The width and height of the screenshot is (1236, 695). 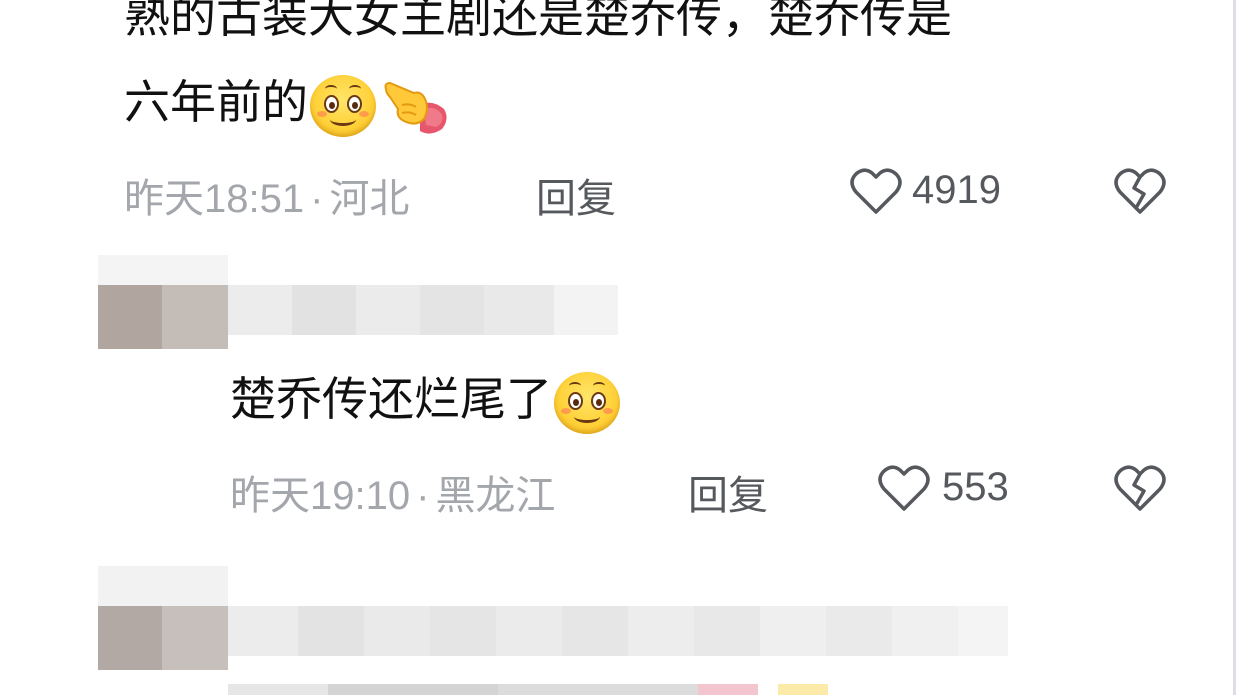 I want to click on comment-1-text-line1: 熟的古装大女主剧还是楚乔传，楚乔传是, so click(x=538, y=21).